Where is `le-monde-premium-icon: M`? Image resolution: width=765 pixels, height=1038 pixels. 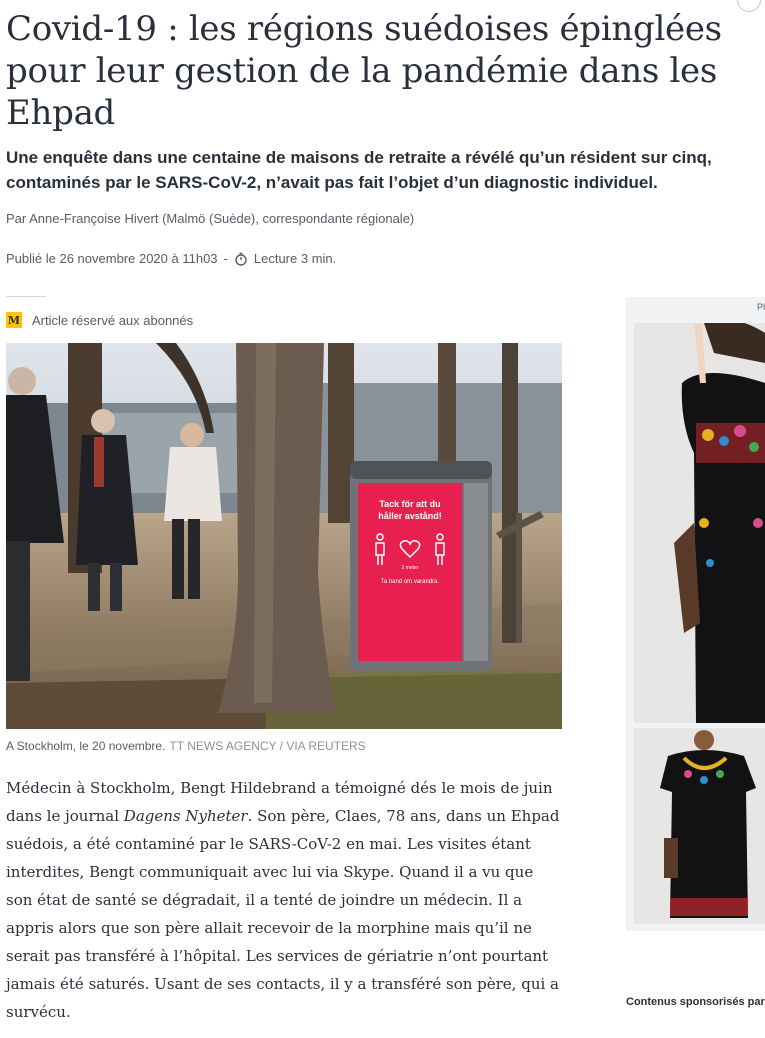 le-monde-premium-icon: M is located at coordinates (14, 320).